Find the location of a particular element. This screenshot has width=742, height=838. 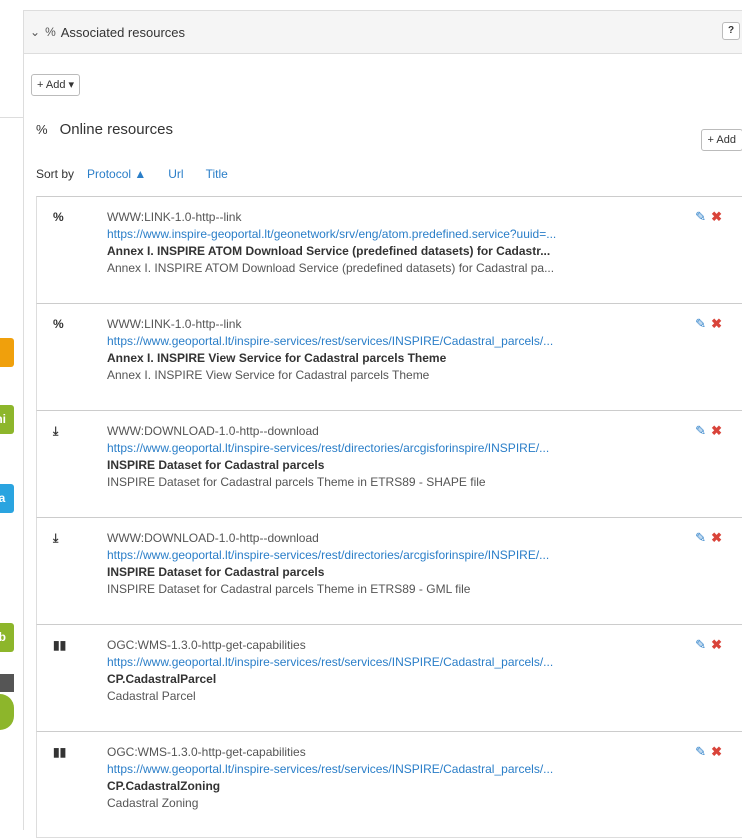

sidebar-badge-2: ohi is located at coordinates (7, 419).